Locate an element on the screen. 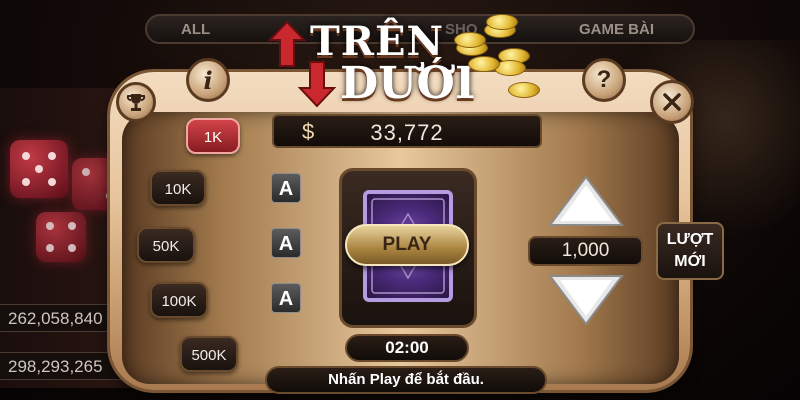  info-button: i is located at coordinates (208, 80).